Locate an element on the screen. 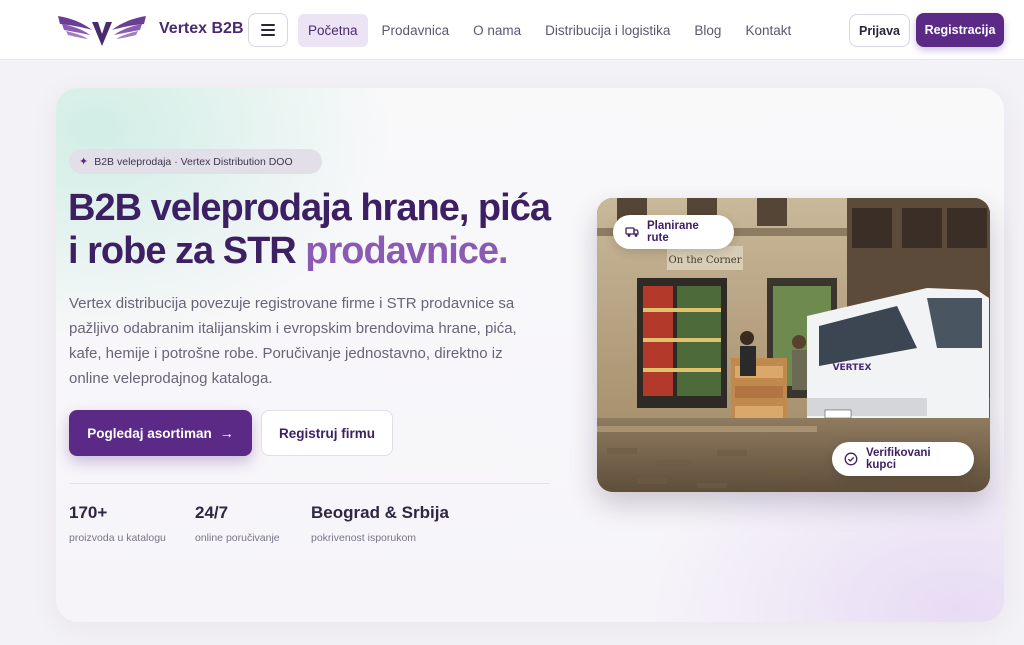  chip-verified-buyers: Verifikovani kupci is located at coordinates (903, 459).